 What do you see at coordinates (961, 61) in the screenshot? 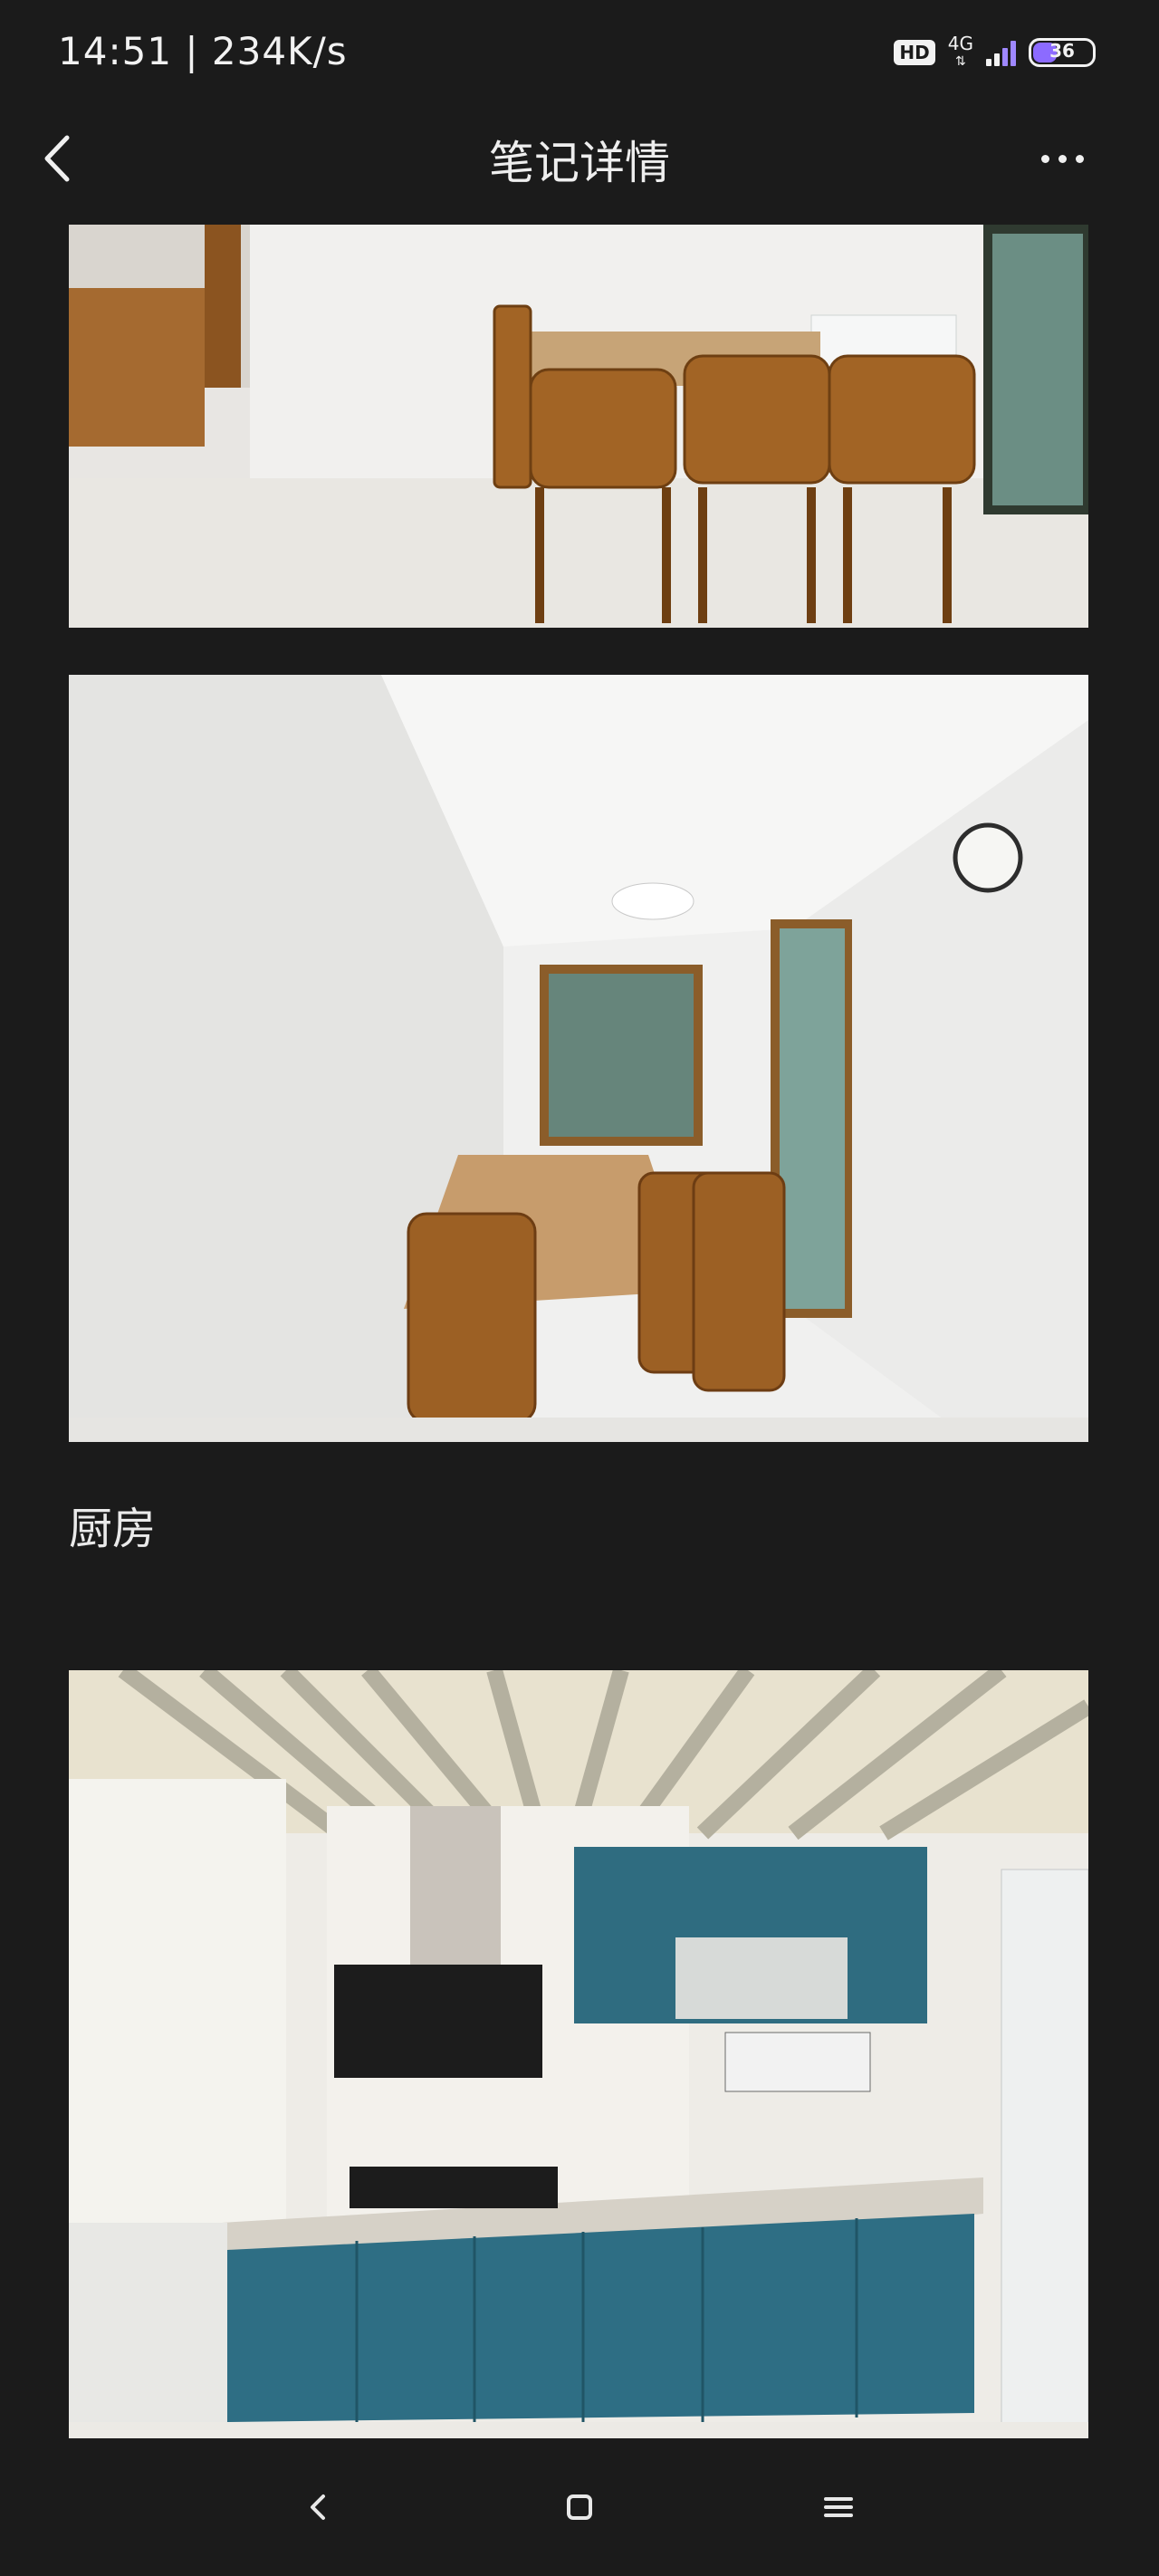
I see `data-arrows-icon: ⇅` at bounding box center [961, 61].